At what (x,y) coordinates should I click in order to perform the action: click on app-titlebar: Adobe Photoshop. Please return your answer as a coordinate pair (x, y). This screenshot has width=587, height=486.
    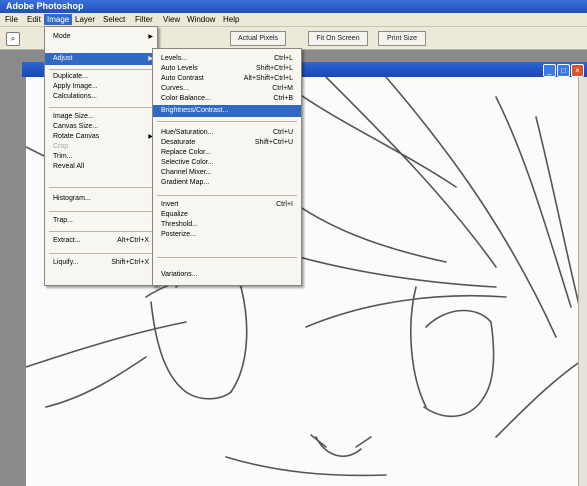
    Looking at the image, I should click on (293, 6).